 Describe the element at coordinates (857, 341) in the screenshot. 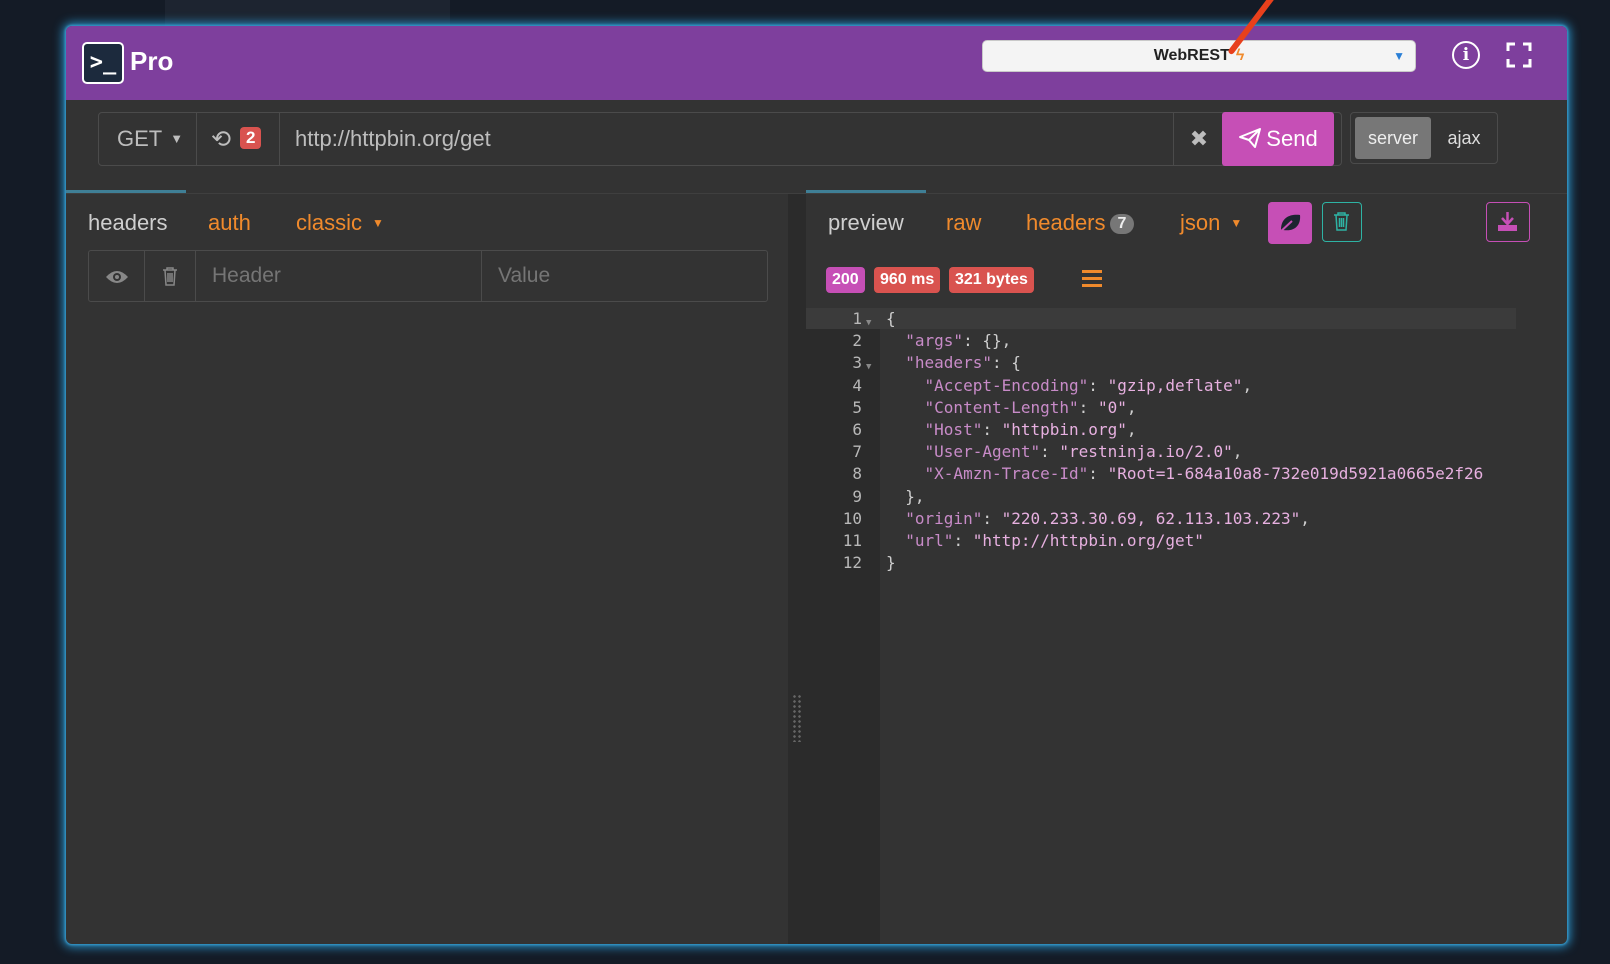

I see `line-number: 2` at that location.